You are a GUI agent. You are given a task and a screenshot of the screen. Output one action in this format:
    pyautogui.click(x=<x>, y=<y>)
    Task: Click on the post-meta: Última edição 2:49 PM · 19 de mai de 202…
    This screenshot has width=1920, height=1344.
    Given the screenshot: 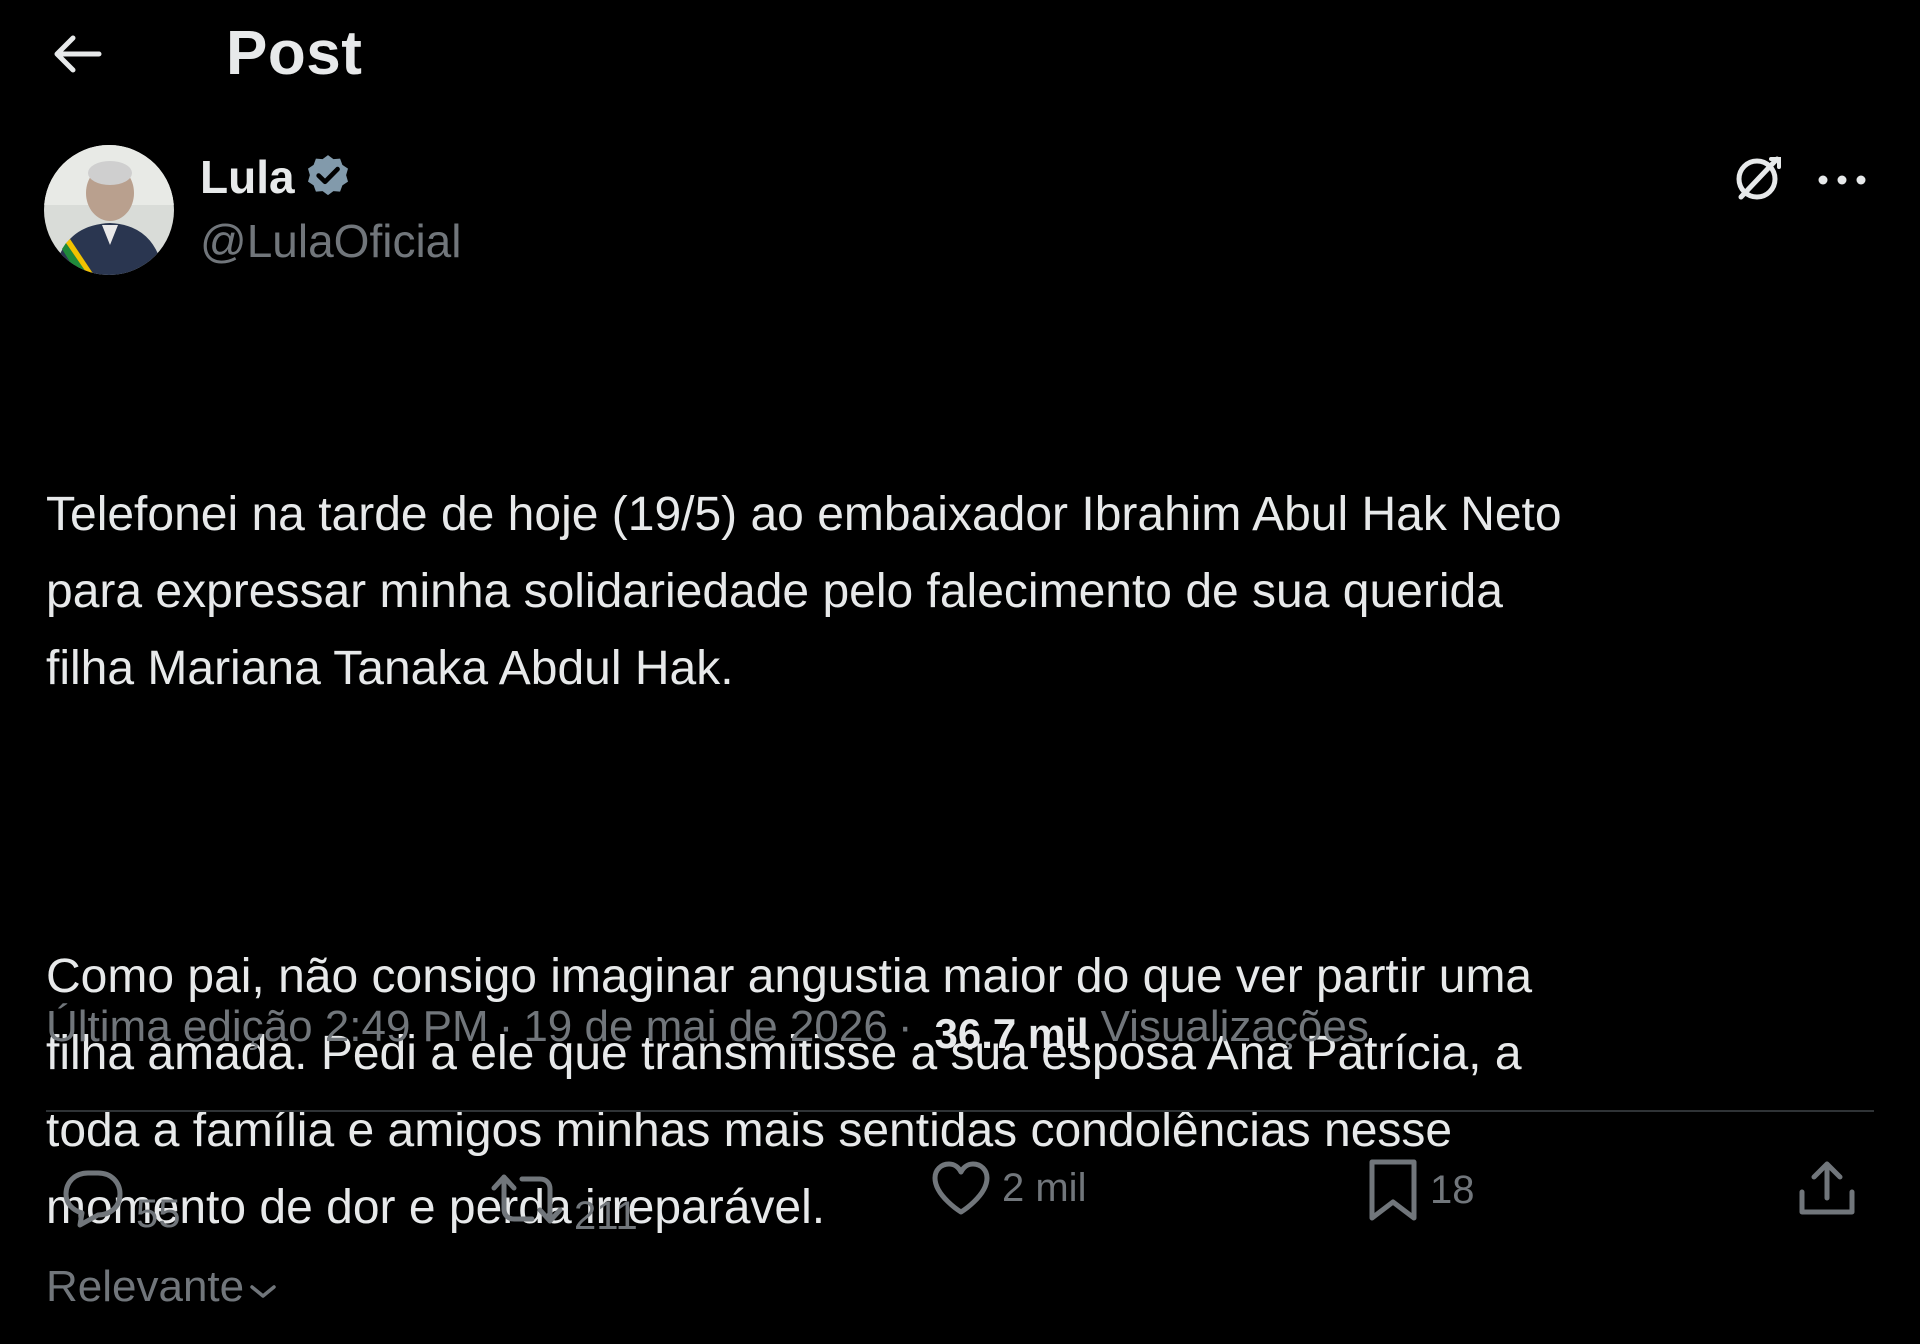 What is the action you would take?
    pyautogui.click(x=966, y=1027)
    